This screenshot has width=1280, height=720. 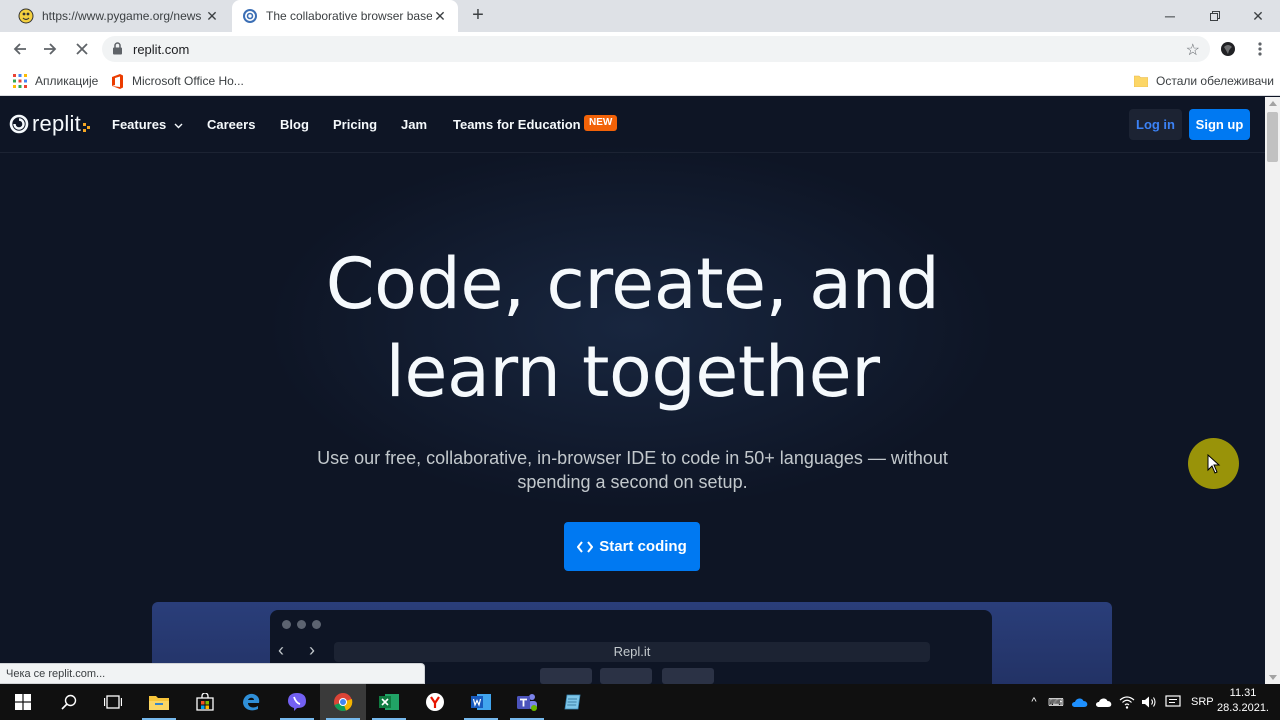 What do you see at coordinates (573, 702) in the screenshot?
I see `notepad-icon` at bounding box center [573, 702].